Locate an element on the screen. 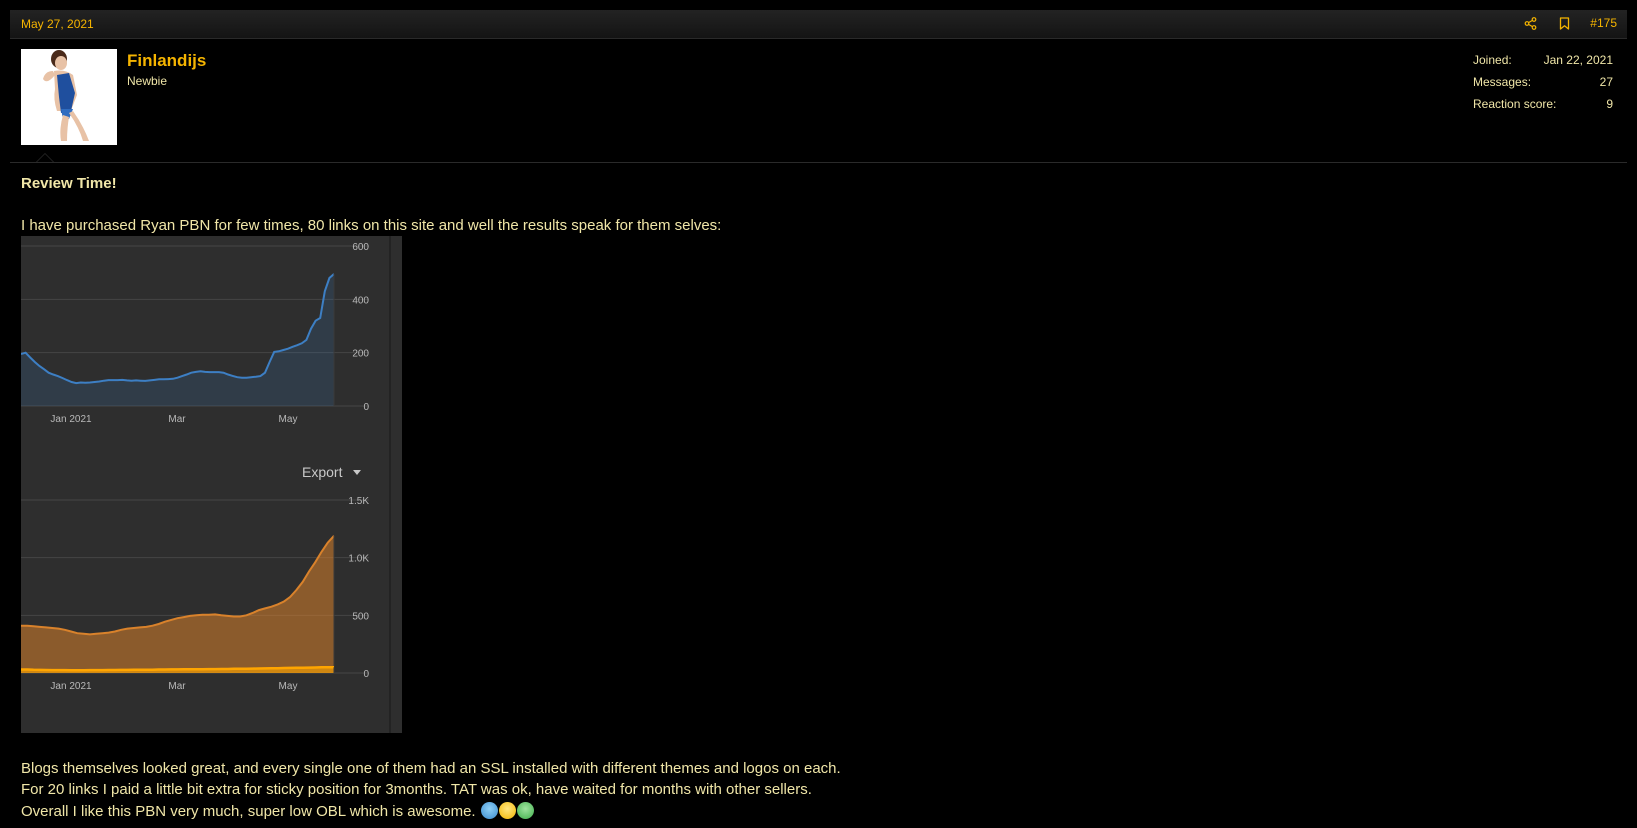  y-tick-label: 500 is located at coordinates (360, 616).